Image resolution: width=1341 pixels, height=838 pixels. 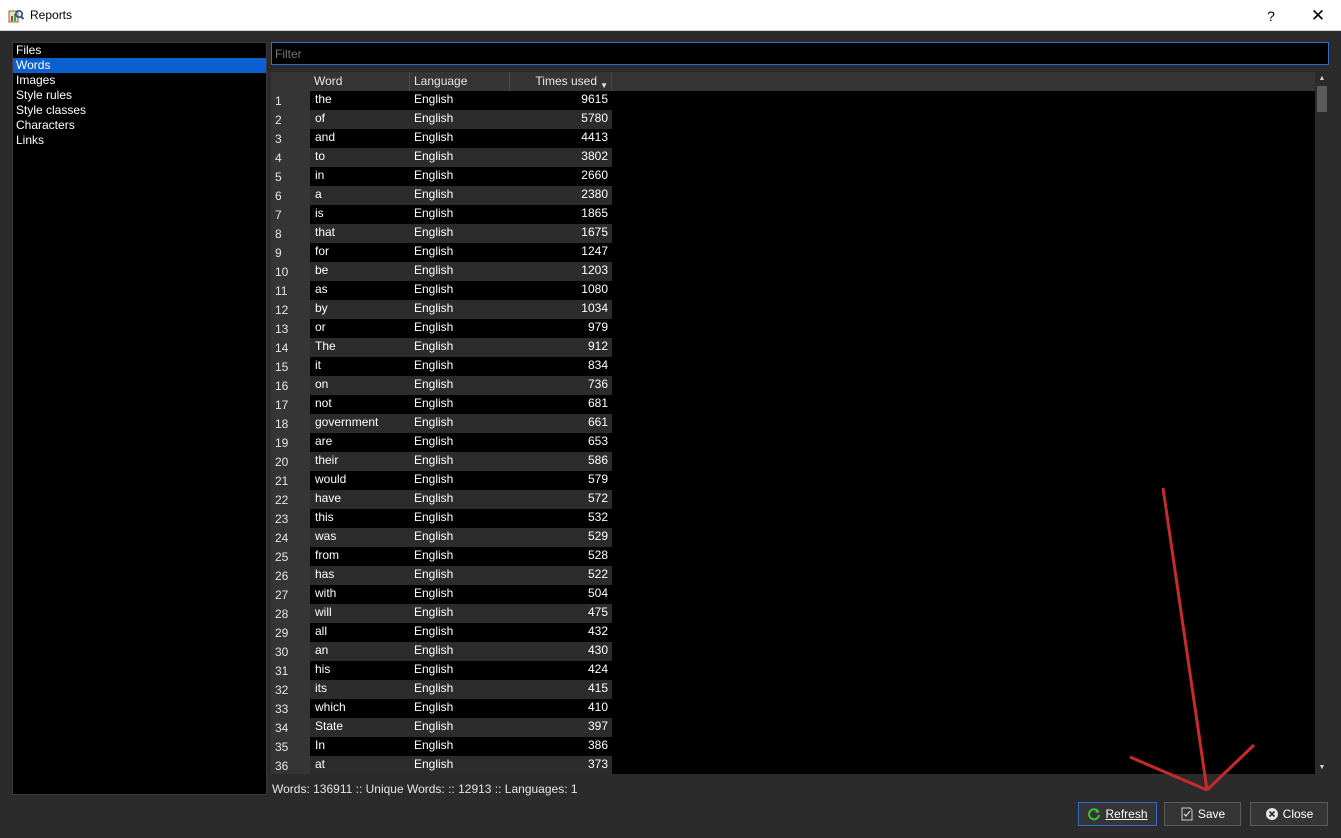 I want to click on word-cell: In, so click(x=360, y=746).